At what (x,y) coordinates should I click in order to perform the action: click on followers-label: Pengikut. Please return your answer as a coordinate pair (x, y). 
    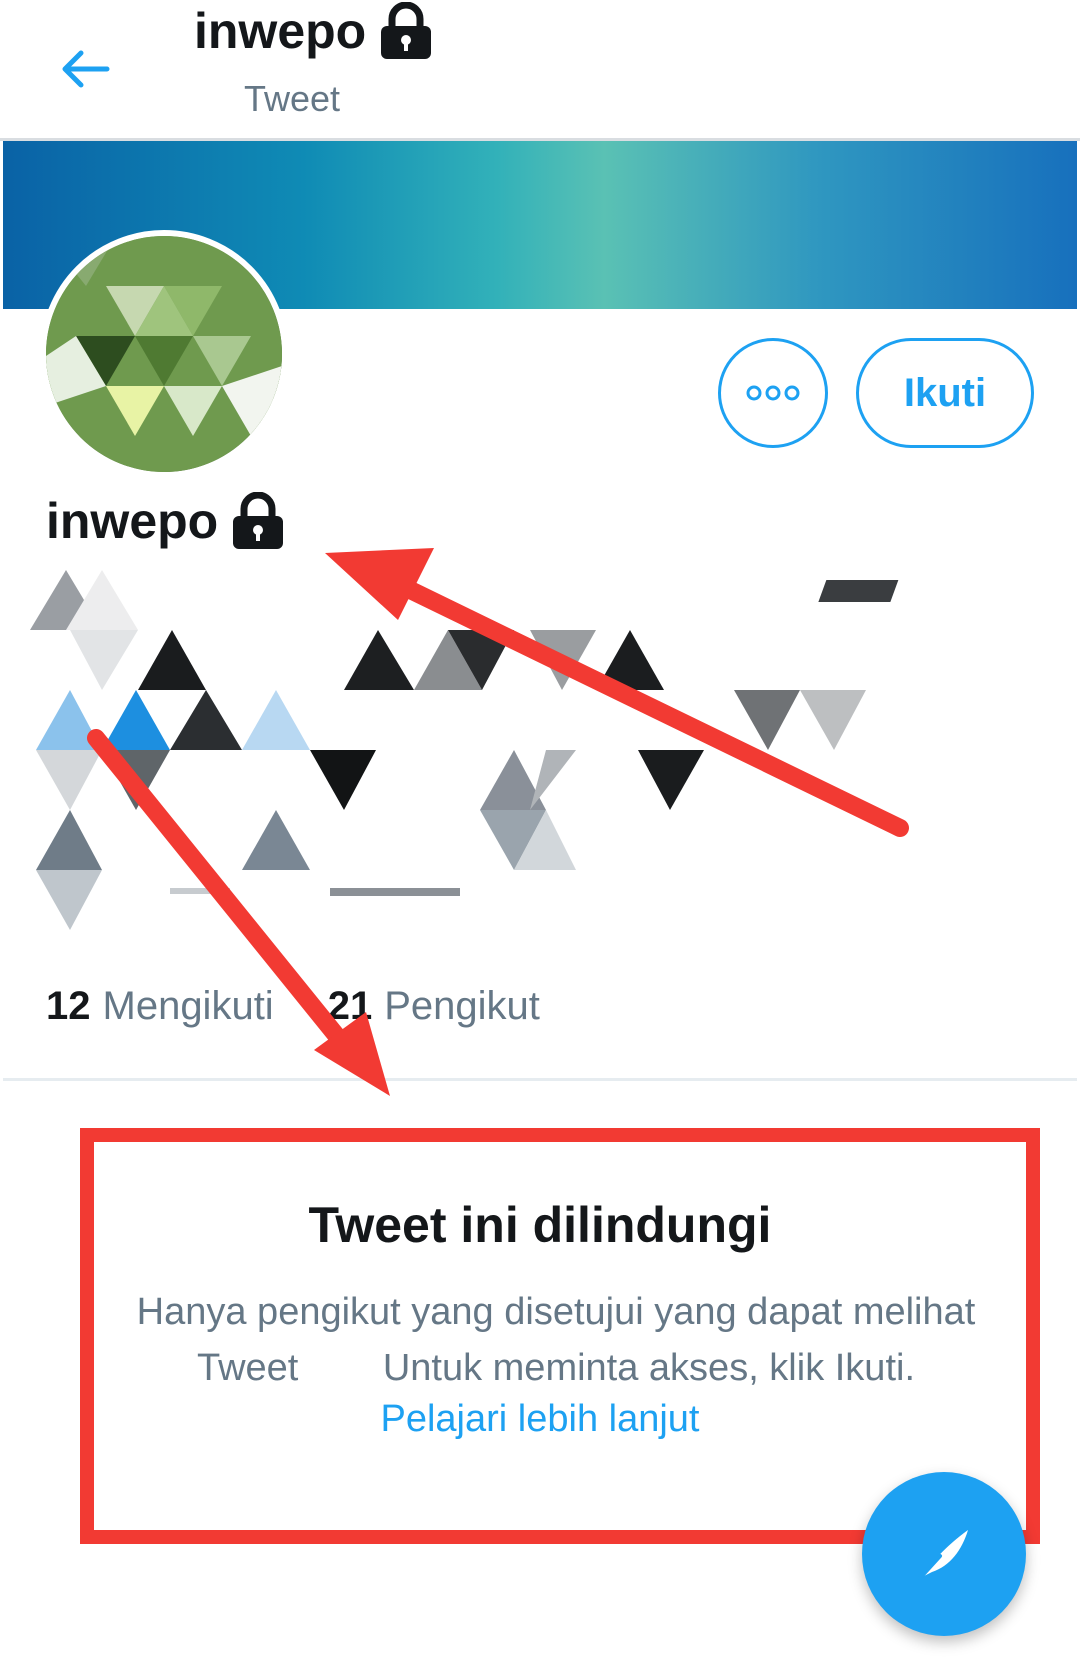
    Looking at the image, I should click on (462, 1006).